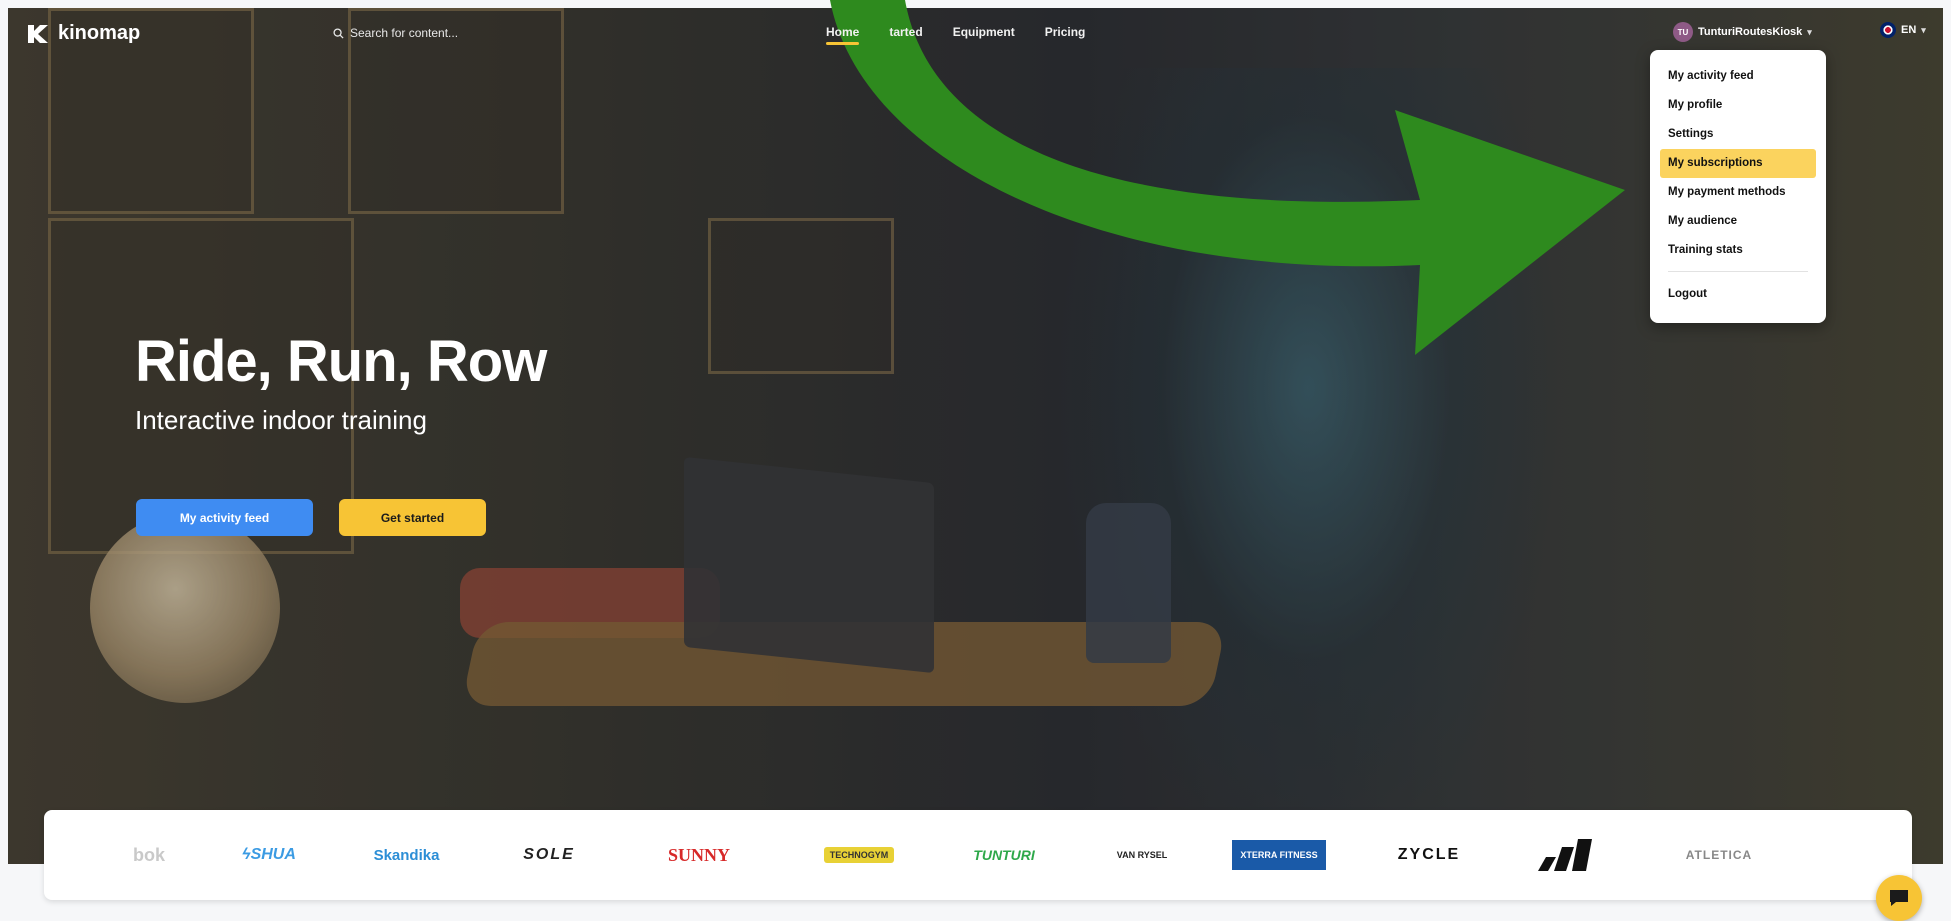 The height and width of the screenshot is (921, 1951). I want to click on brand-name-technogym: TECHNOGYM, so click(859, 855).